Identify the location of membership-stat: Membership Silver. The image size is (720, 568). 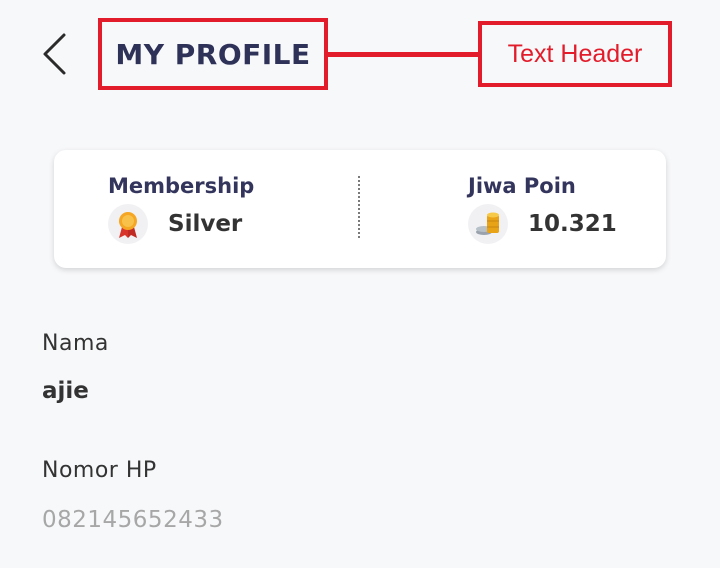
(181, 209).